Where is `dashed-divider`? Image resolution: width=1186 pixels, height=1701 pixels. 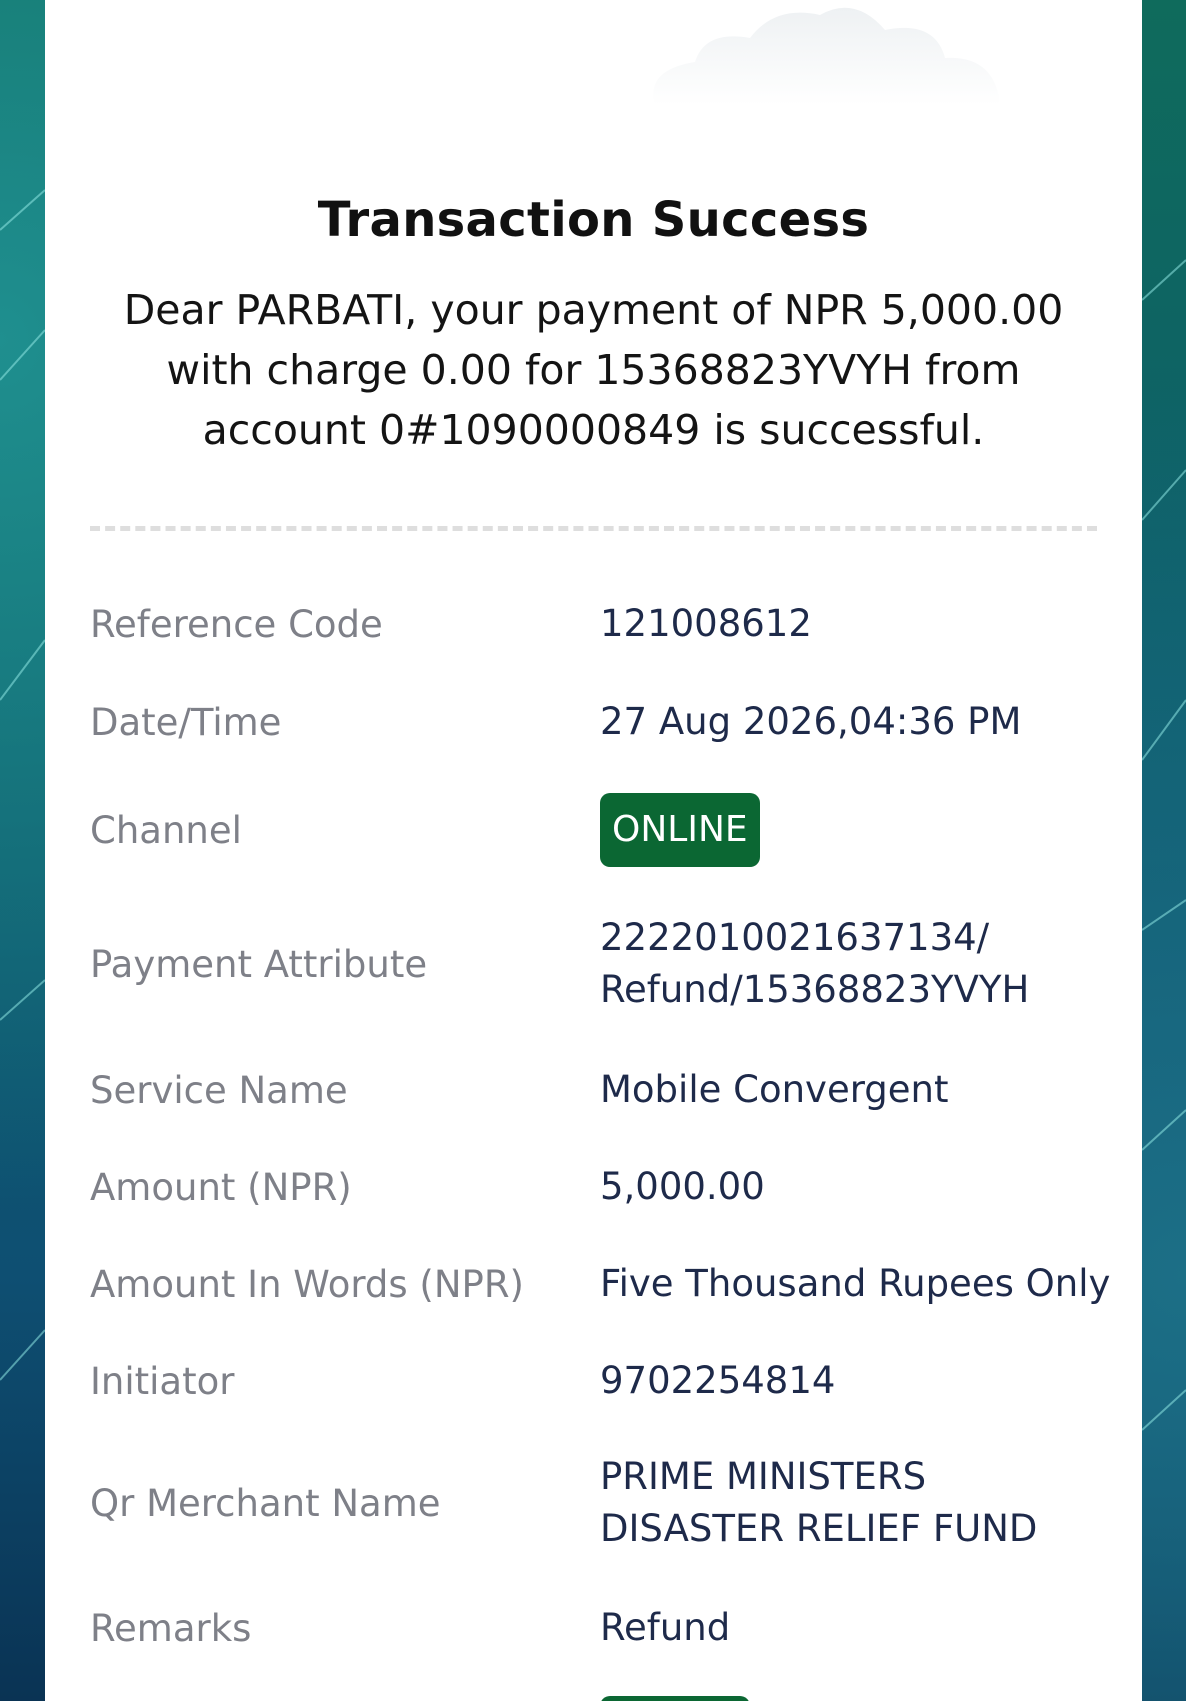 dashed-divider is located at coordinates (593, 528).